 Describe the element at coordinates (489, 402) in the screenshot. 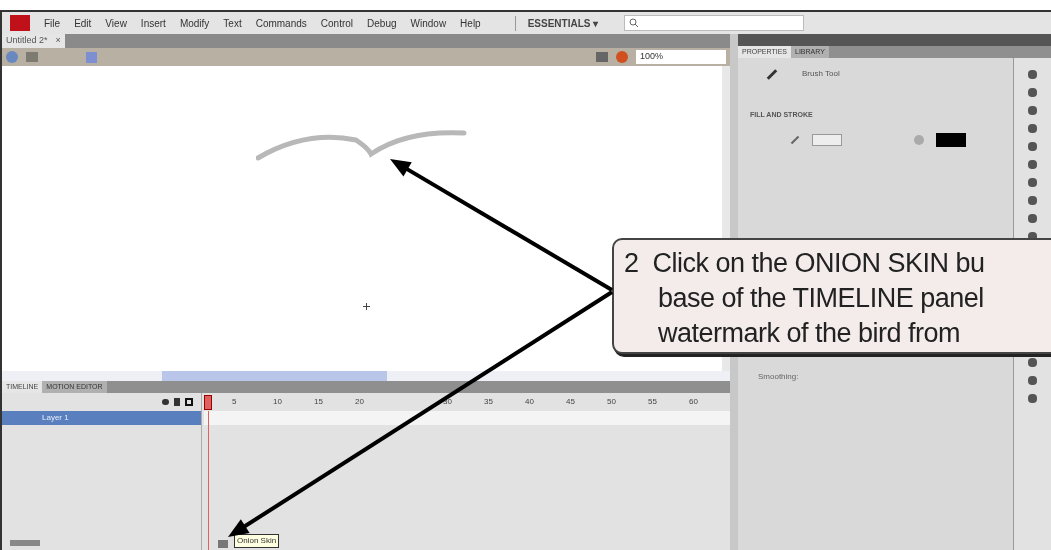

I see `frame-number: 35` at that location.